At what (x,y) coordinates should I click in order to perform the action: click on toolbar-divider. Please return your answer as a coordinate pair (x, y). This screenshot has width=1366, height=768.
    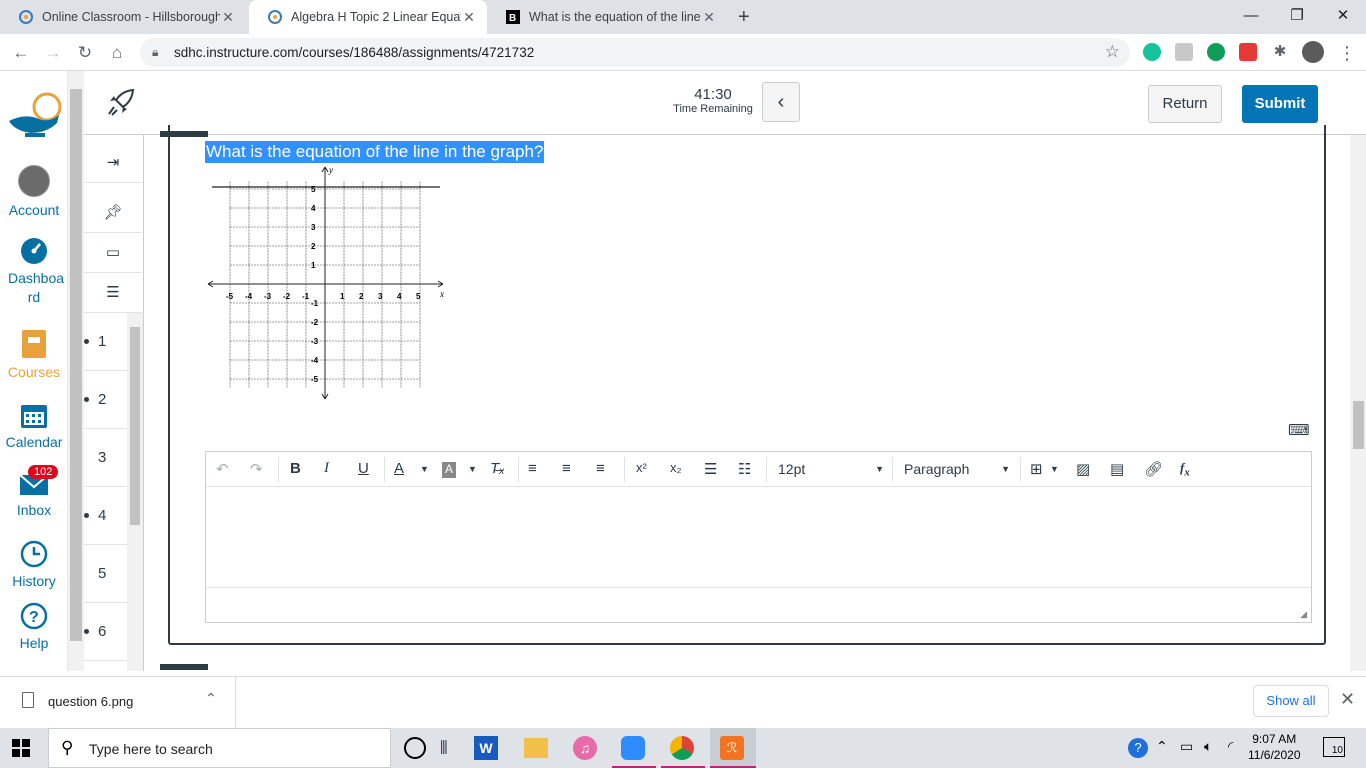
    Looking at the image, I should click on (278, 469).